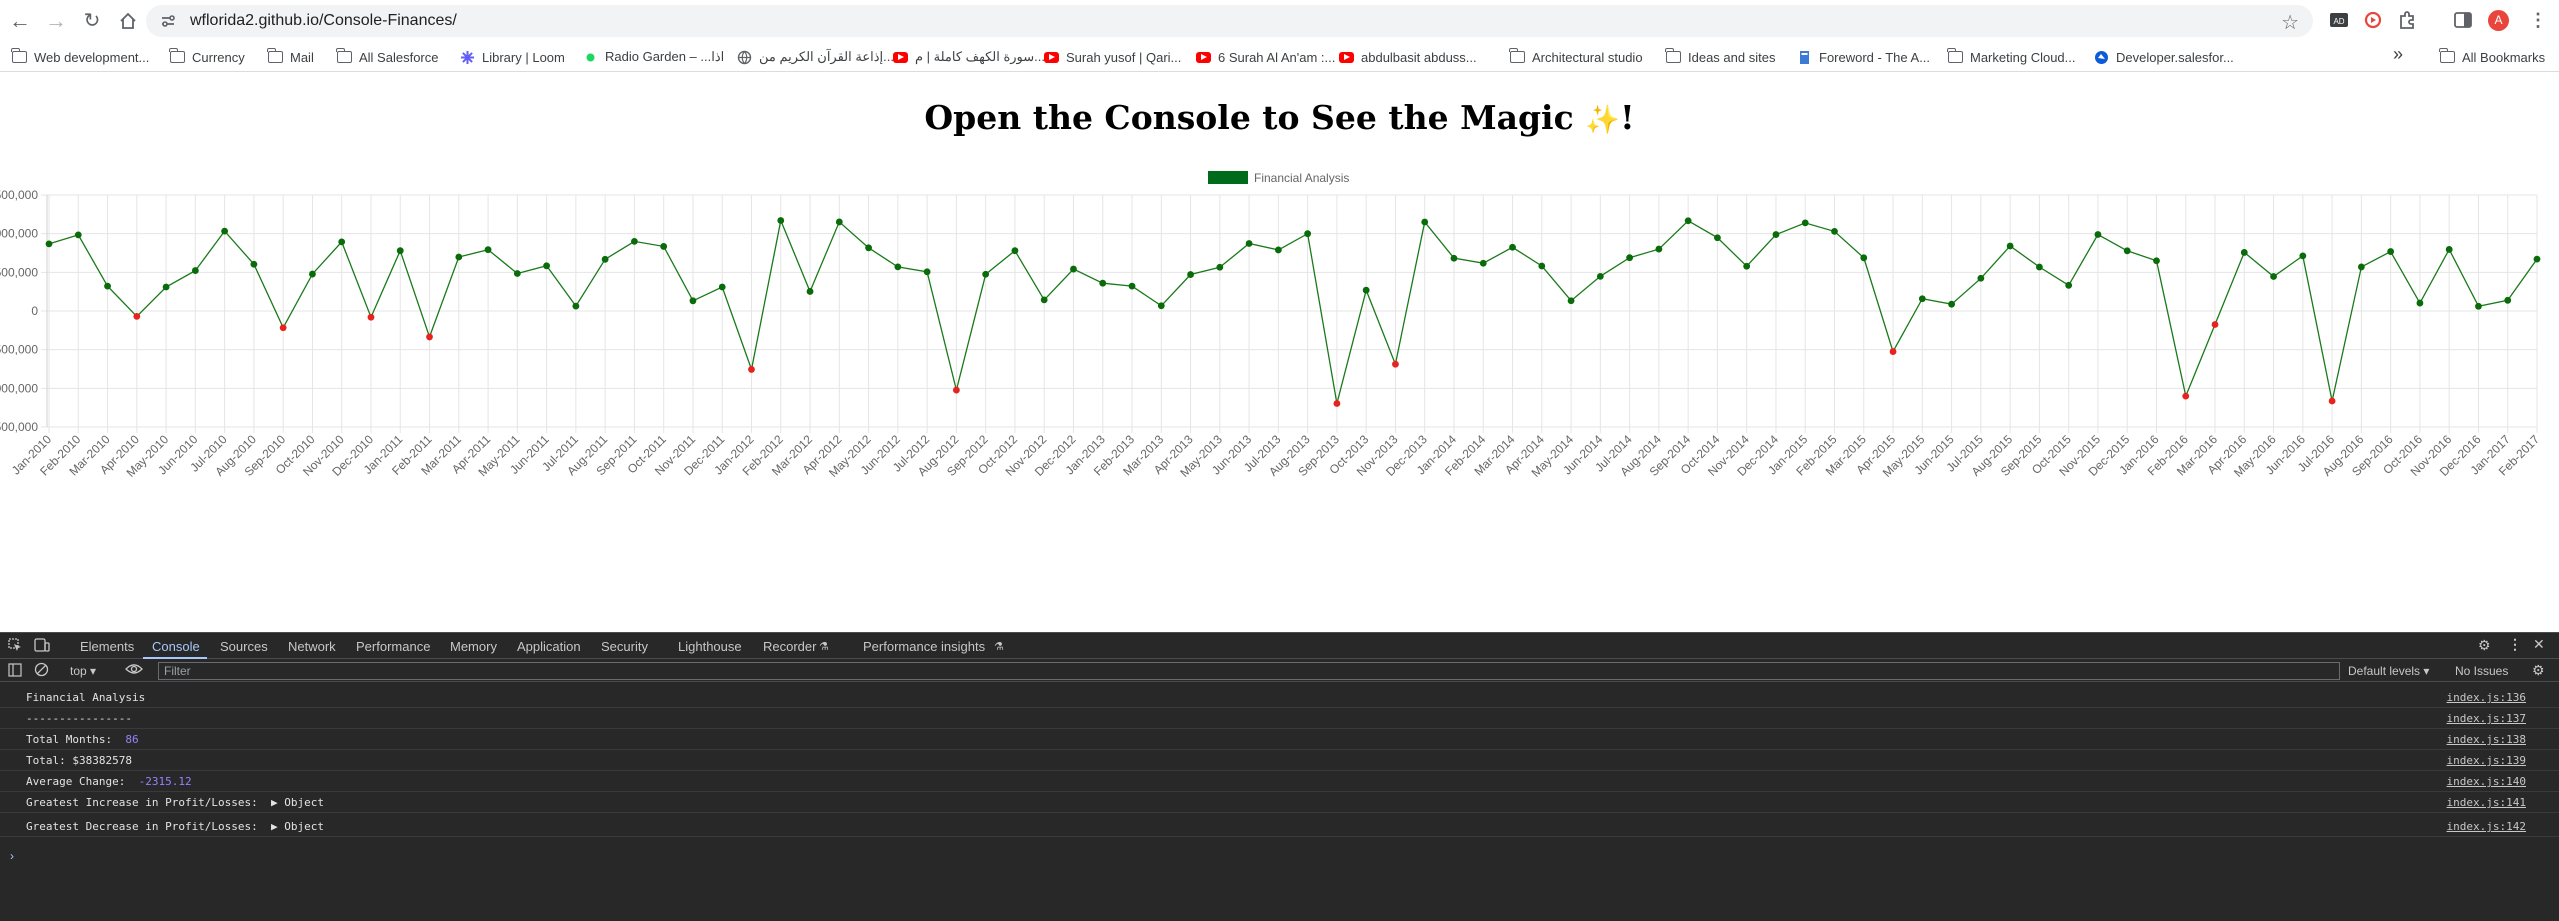  What do you see at coordinates (2486, 826) in the screenshot?
I see `console-source-link: index.js:142` at bounding box center [2486, 826].